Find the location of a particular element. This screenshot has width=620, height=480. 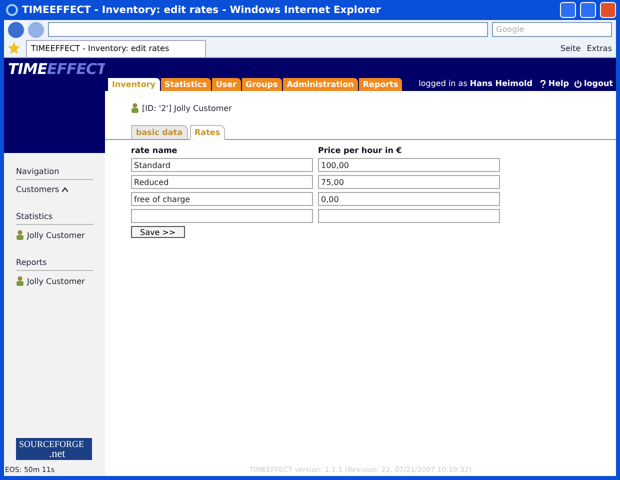

address-field is located at coordinates (268, 29).